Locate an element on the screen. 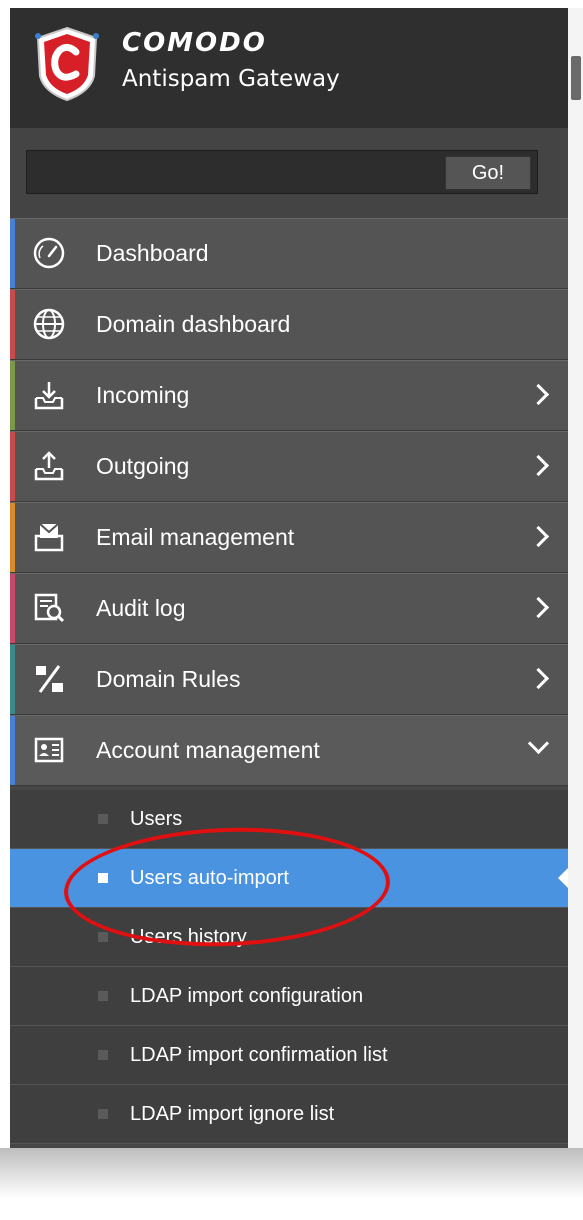 The image size is (583, 1220). scroll-gutter is located at coordinates (575, 578).